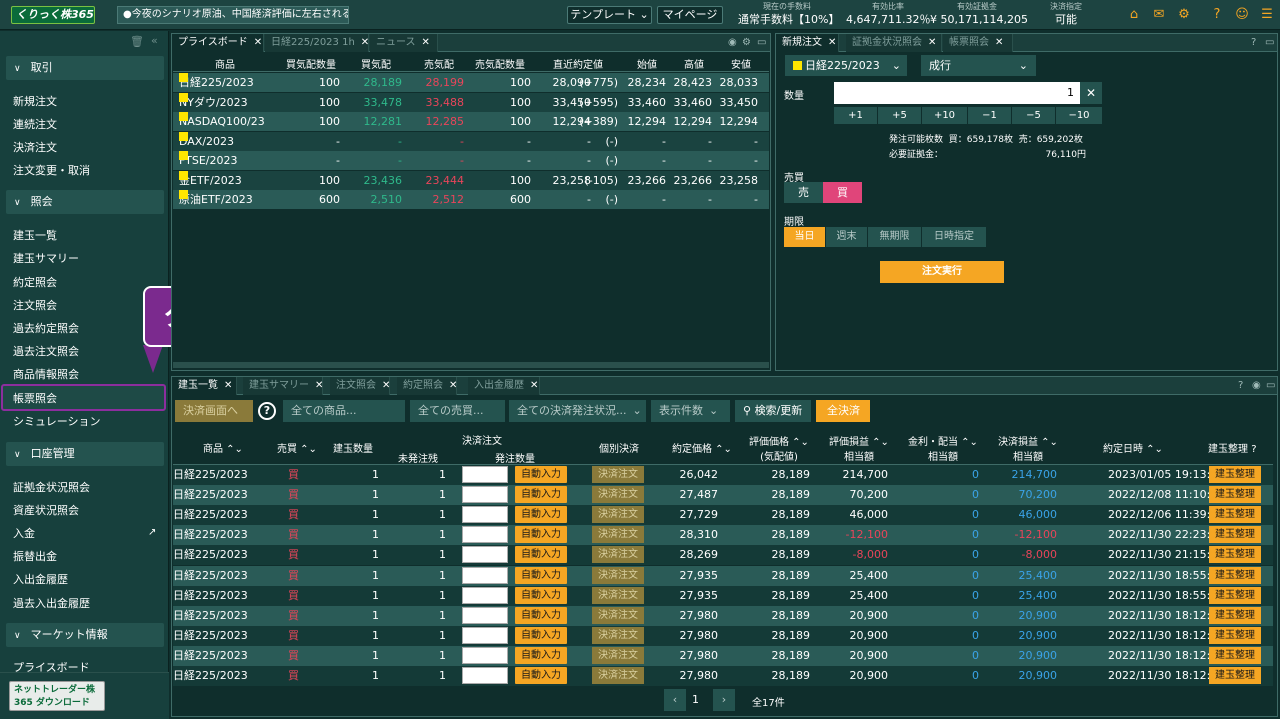 This screenshot has height=719, width=1280. I want to click on step-minus5-button: −5, so click(1033, 115).